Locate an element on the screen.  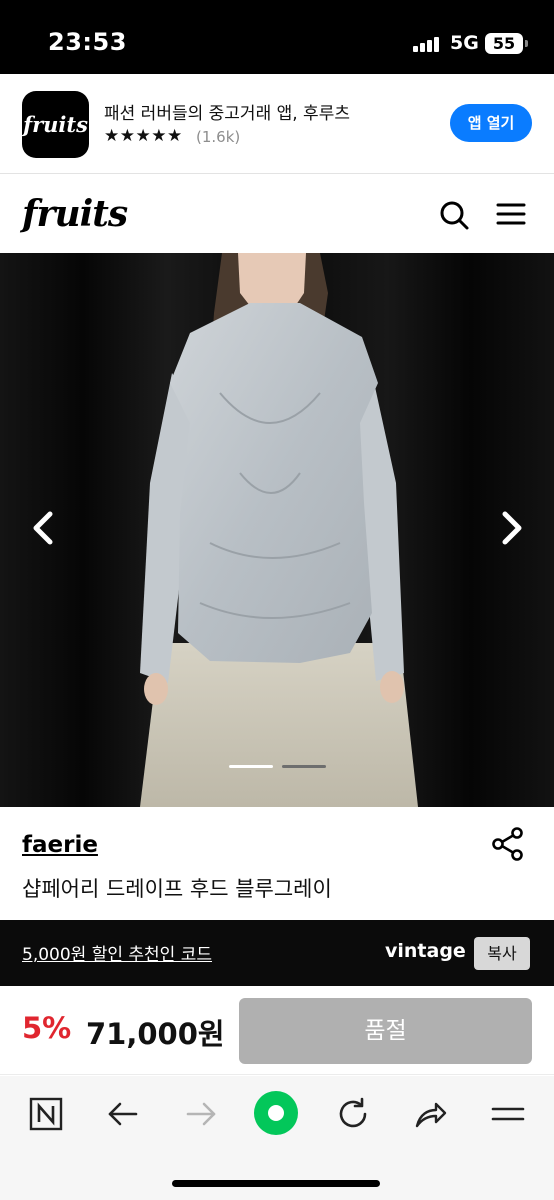
site-header: fruits is located at coordinates (277, 214).